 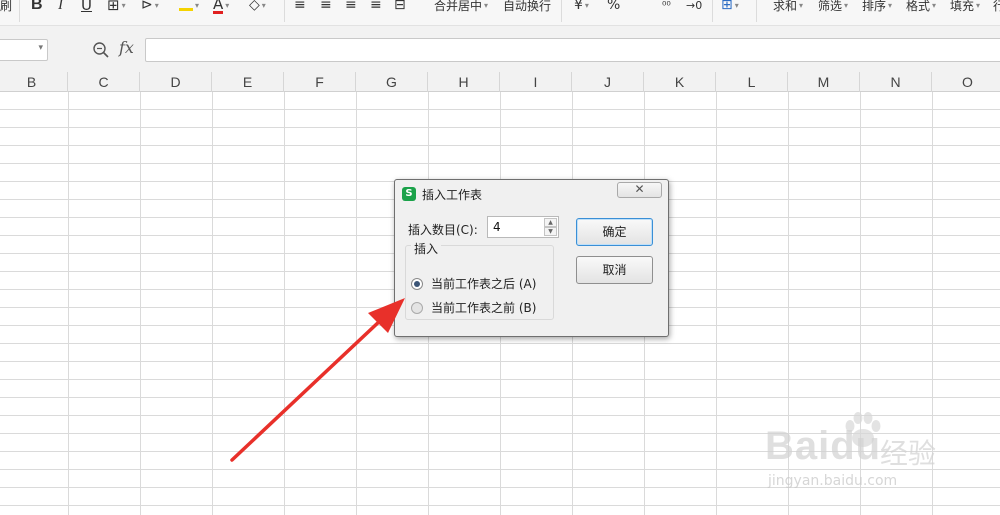 I want to click on distributed-button: ⊟, so click(x=400, y=8).